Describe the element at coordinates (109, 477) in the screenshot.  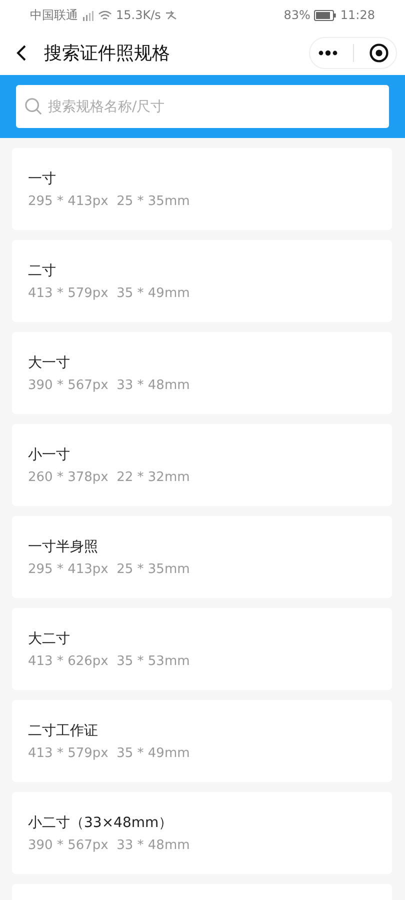
I see `spec-size: 260 * 378px 22 * 32mm` at that location.